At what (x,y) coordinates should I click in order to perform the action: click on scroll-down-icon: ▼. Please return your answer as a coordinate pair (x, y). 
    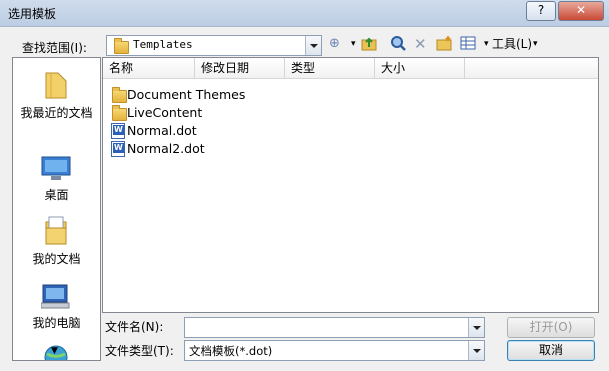
    Looking at the image, I should click on (54, 351).